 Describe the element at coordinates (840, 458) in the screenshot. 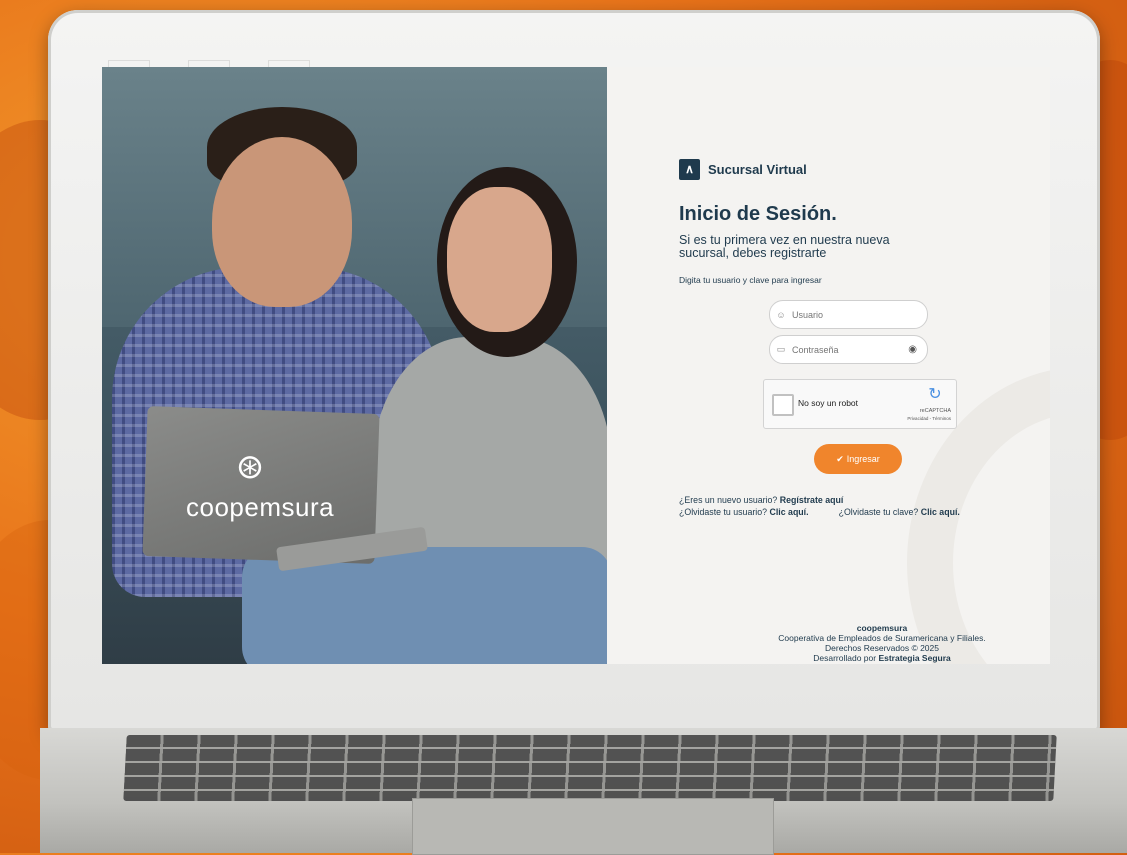

I see `check-circle-icon: ✔` at that location.